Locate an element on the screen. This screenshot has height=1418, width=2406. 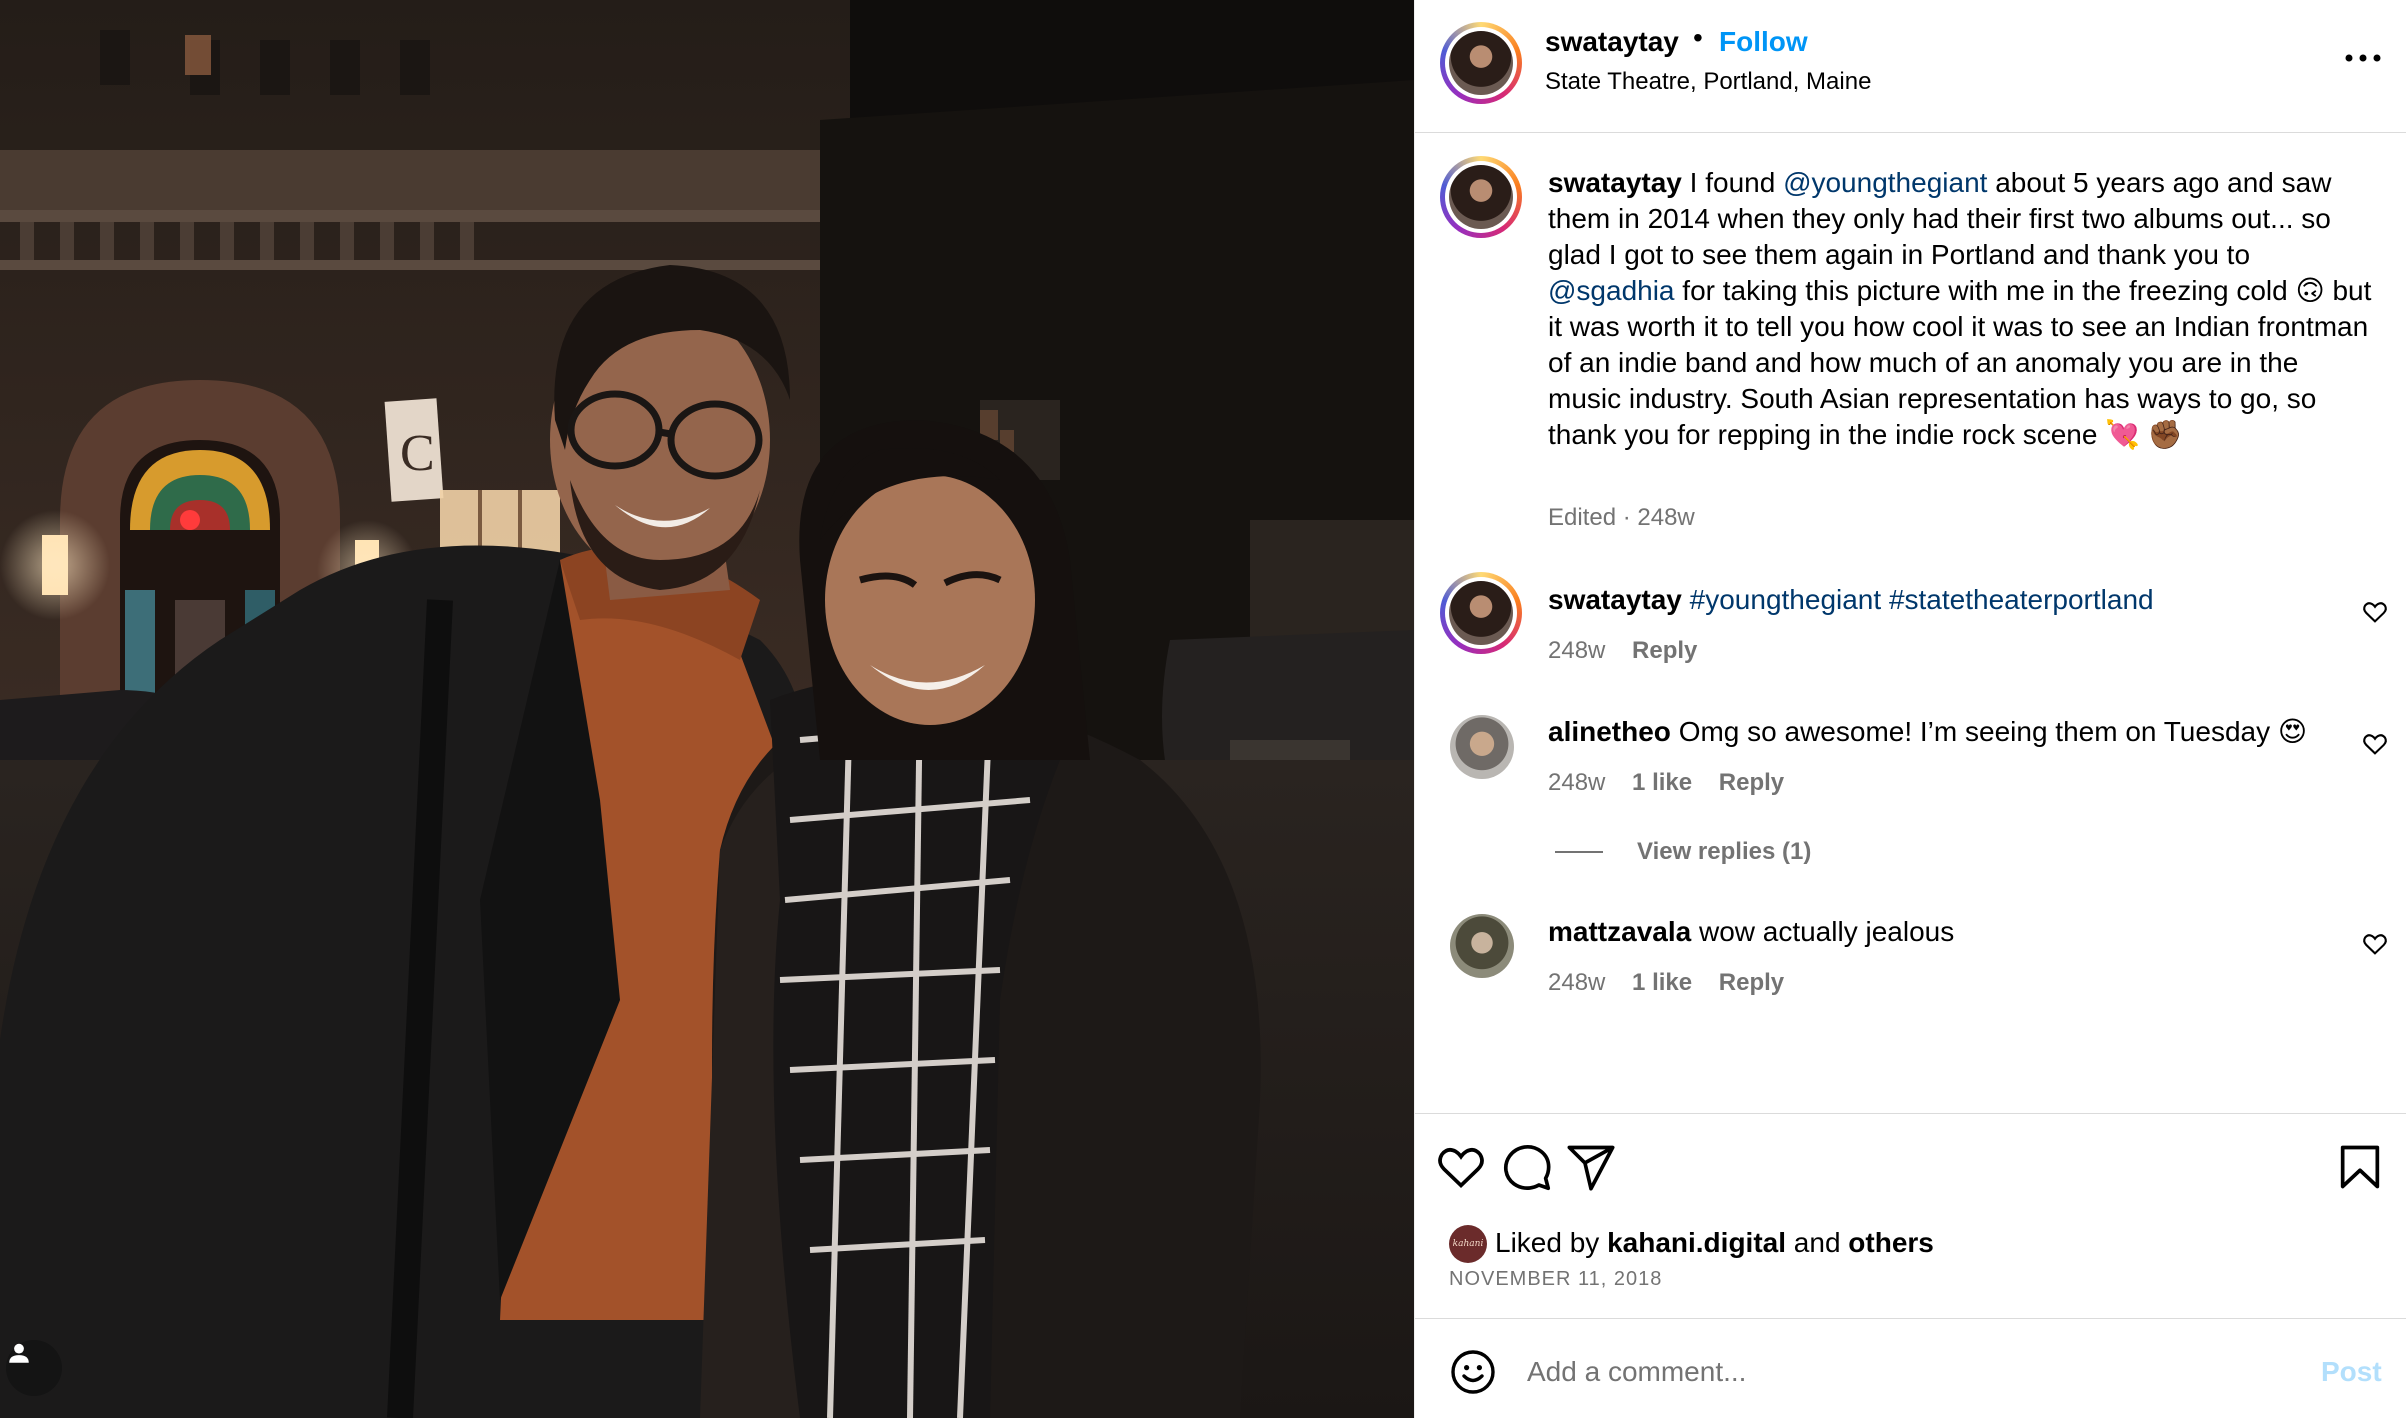
comment-meta: 248w Reply is located at coordinates (1622, 651).